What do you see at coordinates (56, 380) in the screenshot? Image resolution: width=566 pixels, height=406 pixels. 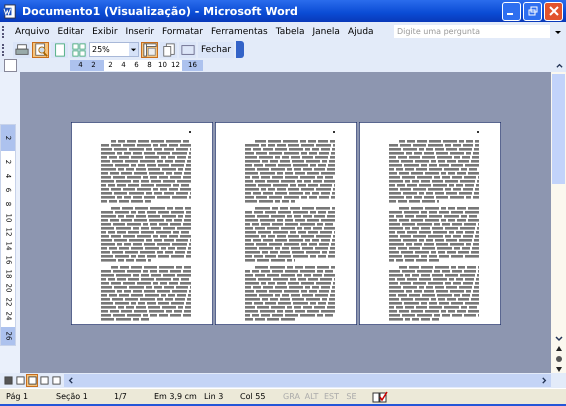 I see `reading-view-button` at bounding box center [56, 380].